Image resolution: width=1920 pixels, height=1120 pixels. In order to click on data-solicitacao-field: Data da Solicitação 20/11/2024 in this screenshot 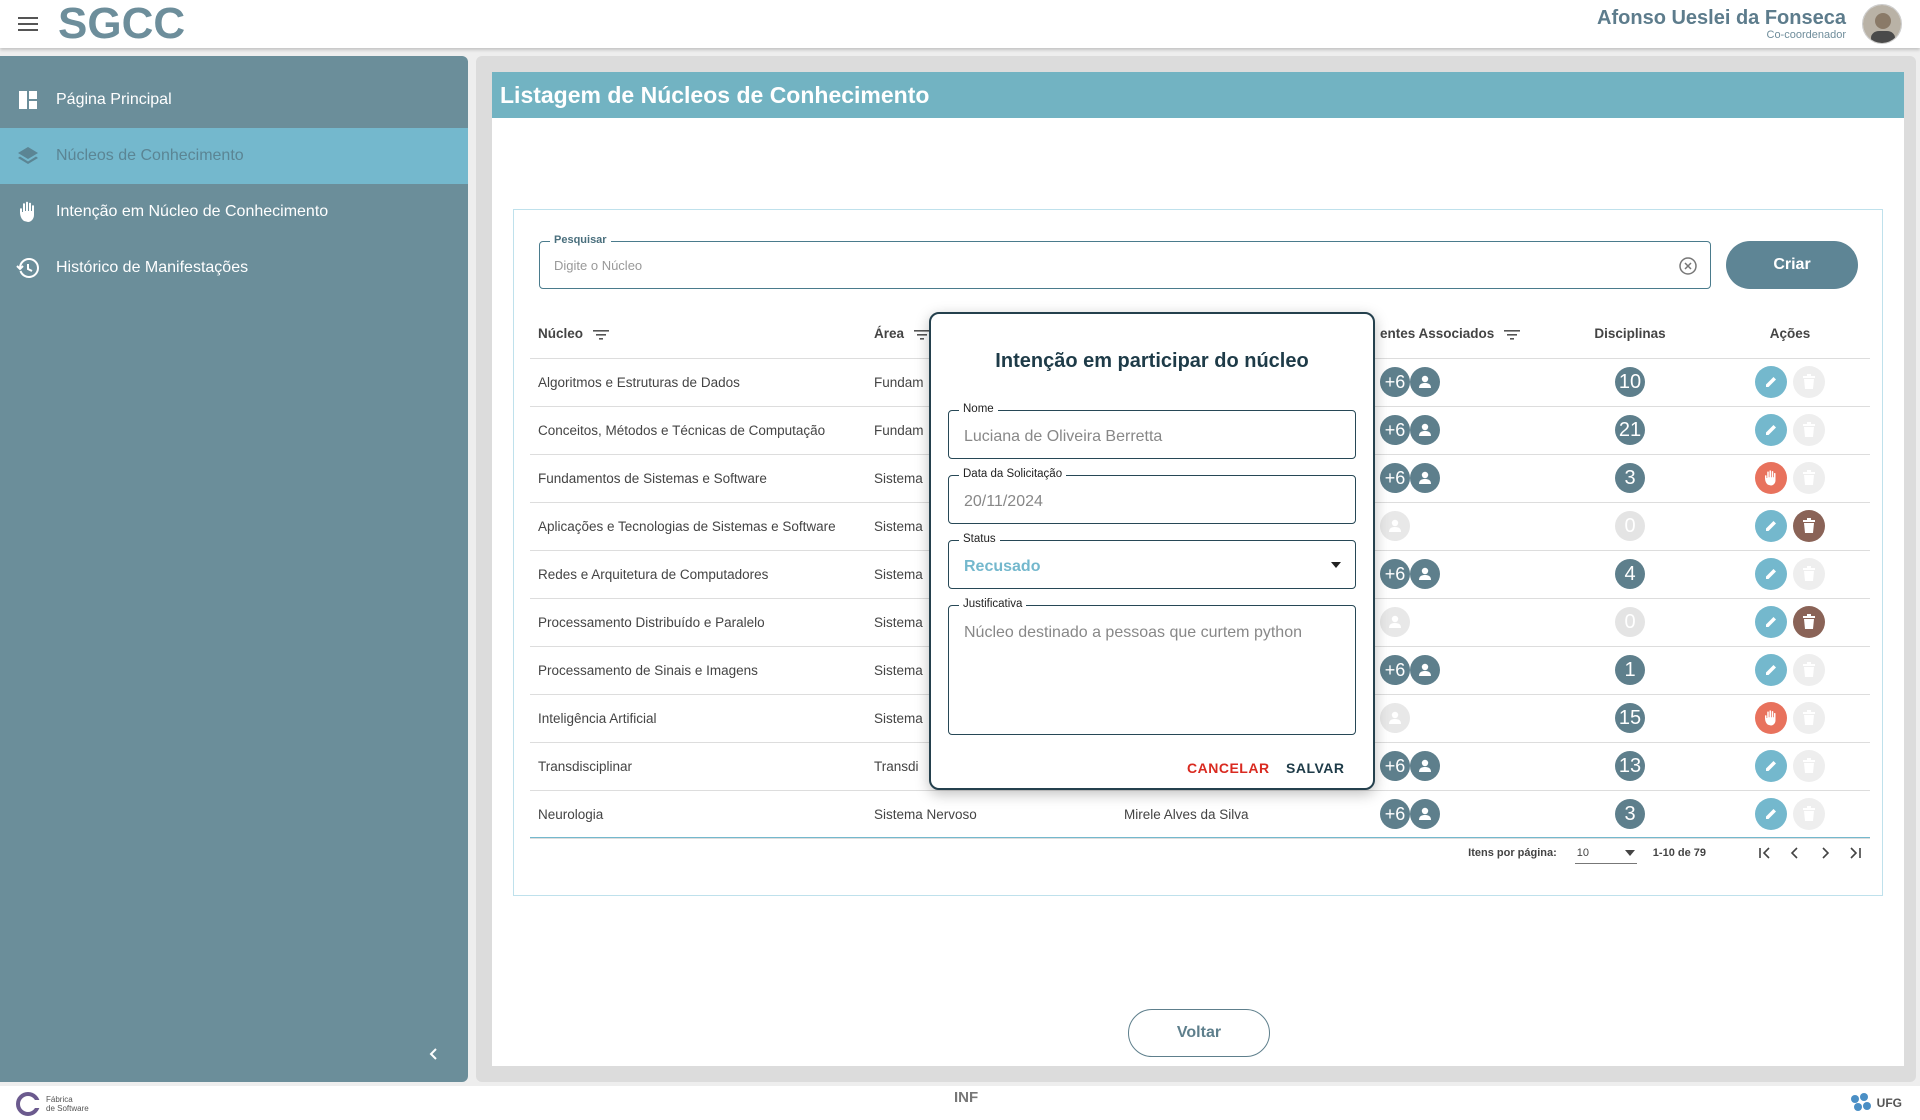, I will do `click(1152, 496)`.